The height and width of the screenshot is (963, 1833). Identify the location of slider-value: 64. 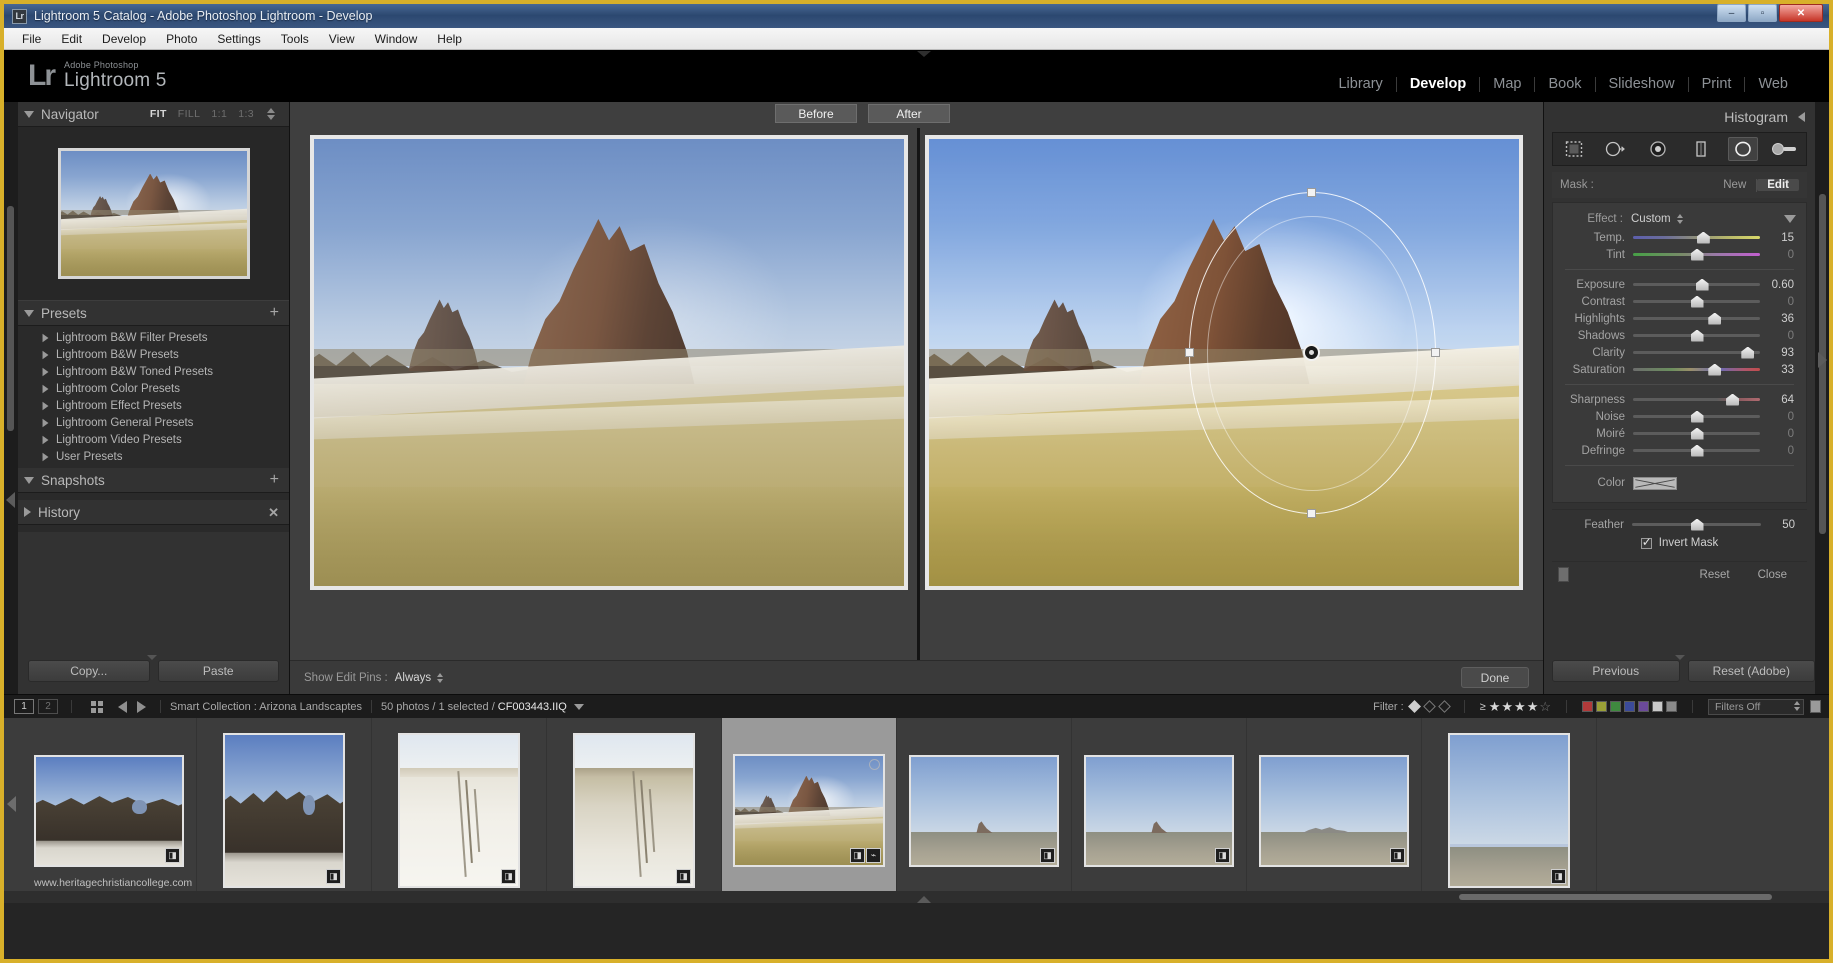
(1780, 400).